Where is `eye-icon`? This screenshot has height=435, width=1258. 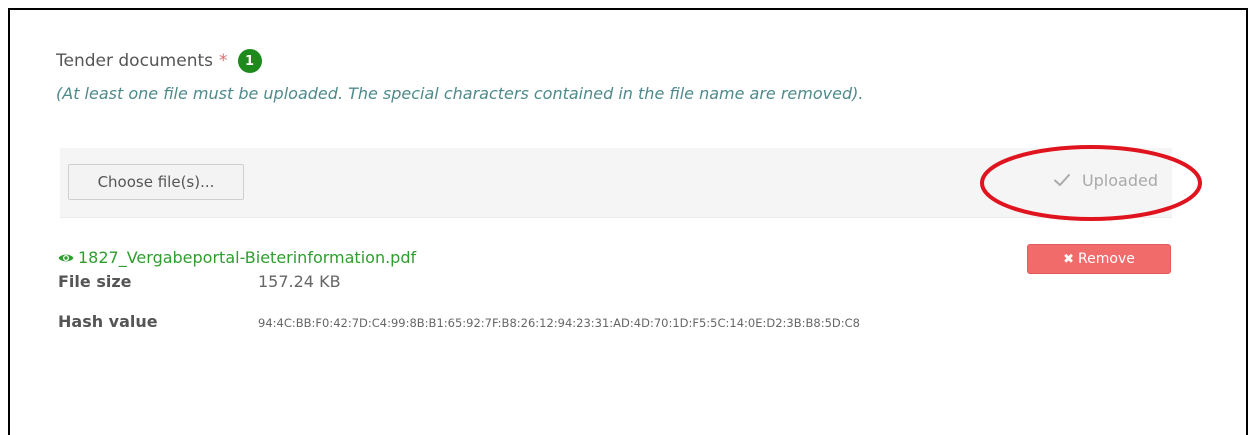 eye-icon is located at coordinates (66, 257).